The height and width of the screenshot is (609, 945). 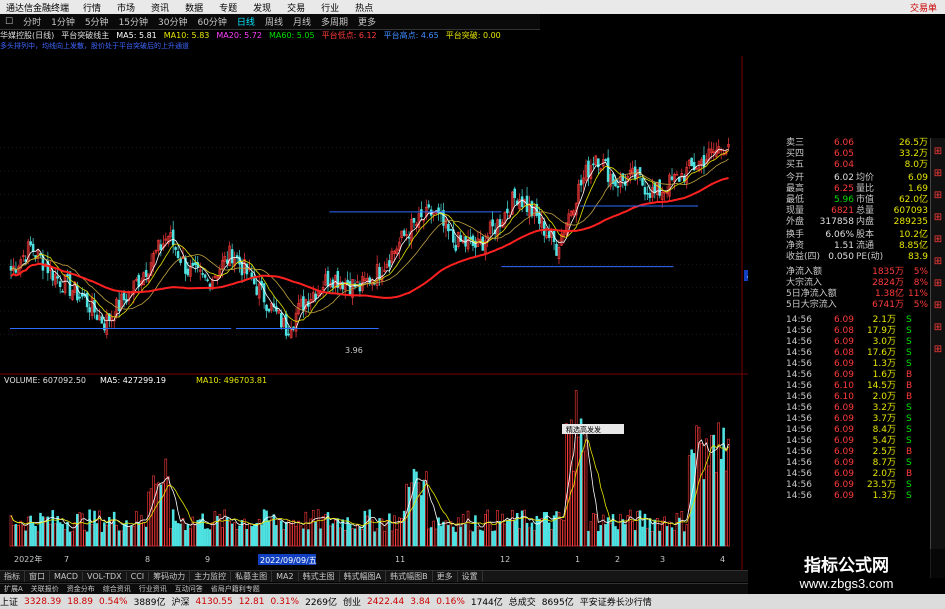 I want to click on tick-direction: S, so click(x=909, y=353).